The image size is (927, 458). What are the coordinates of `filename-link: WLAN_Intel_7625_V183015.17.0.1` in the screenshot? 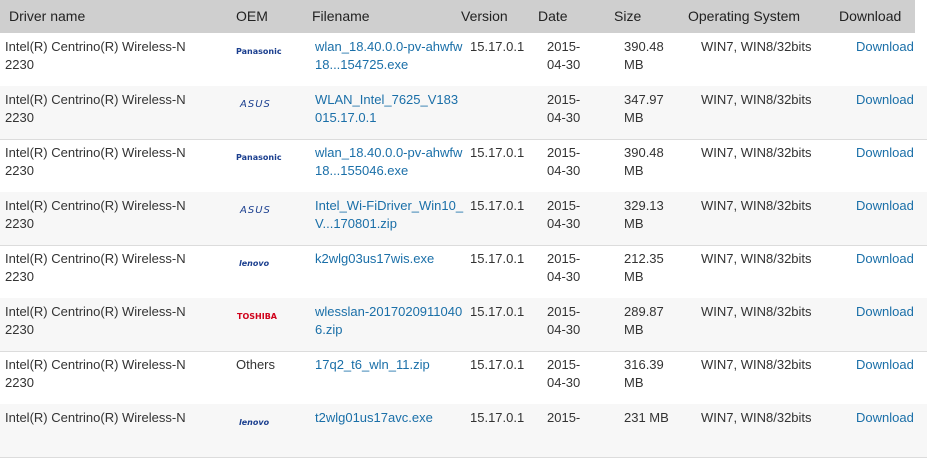 It's located at (390, 109).